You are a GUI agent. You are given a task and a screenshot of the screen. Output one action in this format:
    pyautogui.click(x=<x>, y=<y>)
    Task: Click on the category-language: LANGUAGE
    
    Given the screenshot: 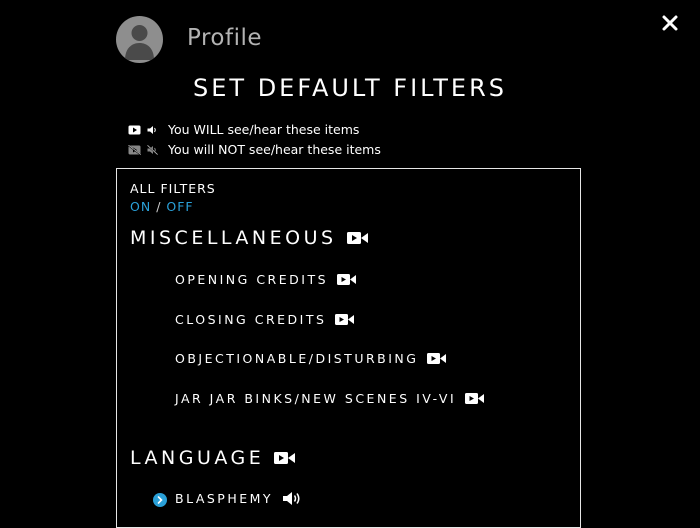 What is the action you would take?
    pyautogui.click(x=213, y=458)
    